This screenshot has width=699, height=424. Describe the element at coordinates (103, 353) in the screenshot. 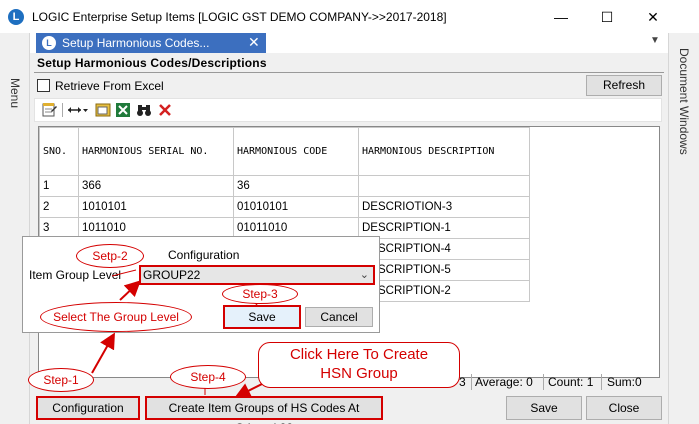

I see `step1-arrow` at that location.